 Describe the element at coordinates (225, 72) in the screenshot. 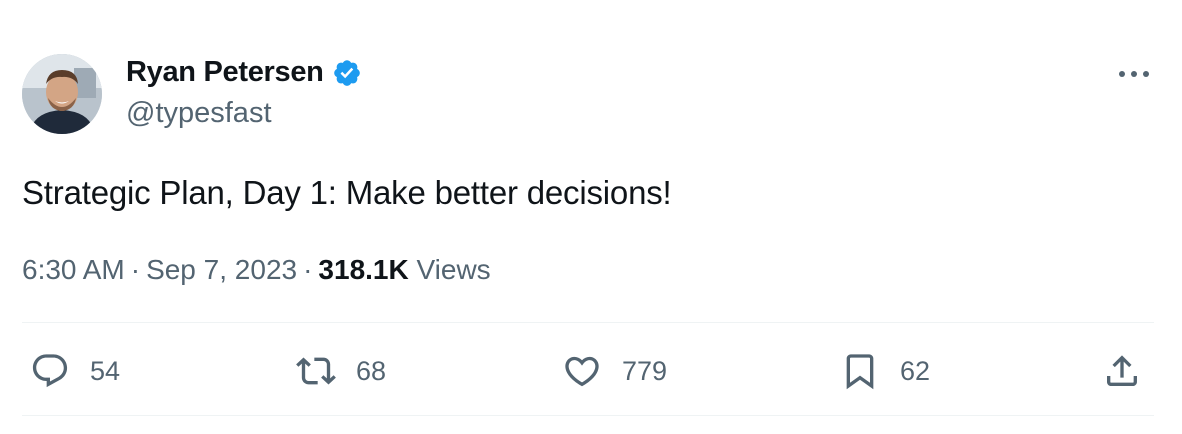

I see `author-display-name: Ryan Petersen` at that location.